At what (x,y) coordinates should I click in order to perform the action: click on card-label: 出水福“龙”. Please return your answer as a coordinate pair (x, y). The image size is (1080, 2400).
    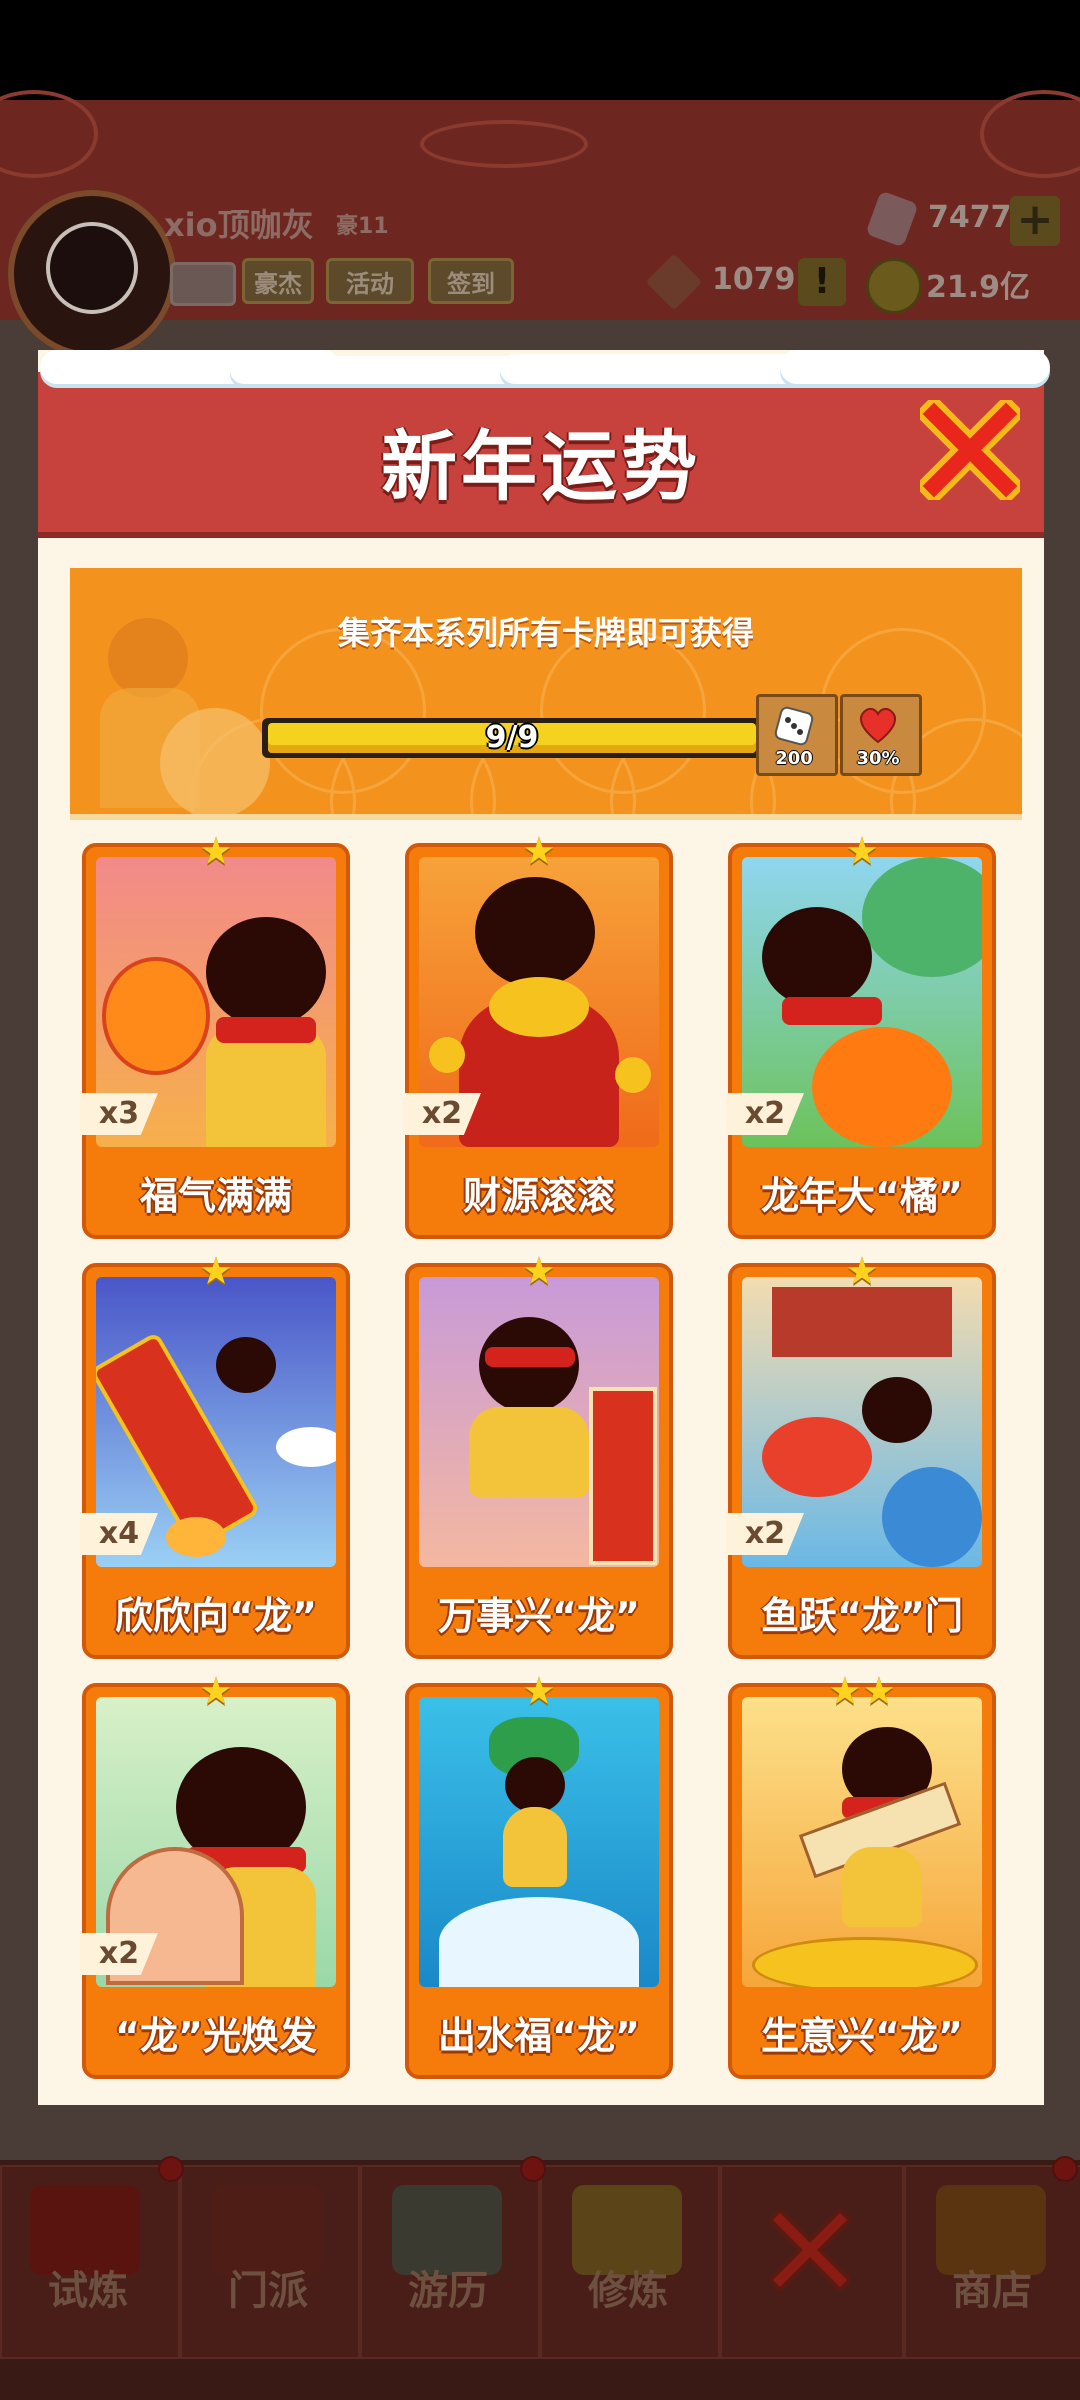
    Looking at the image, I should click on (539, 2036).